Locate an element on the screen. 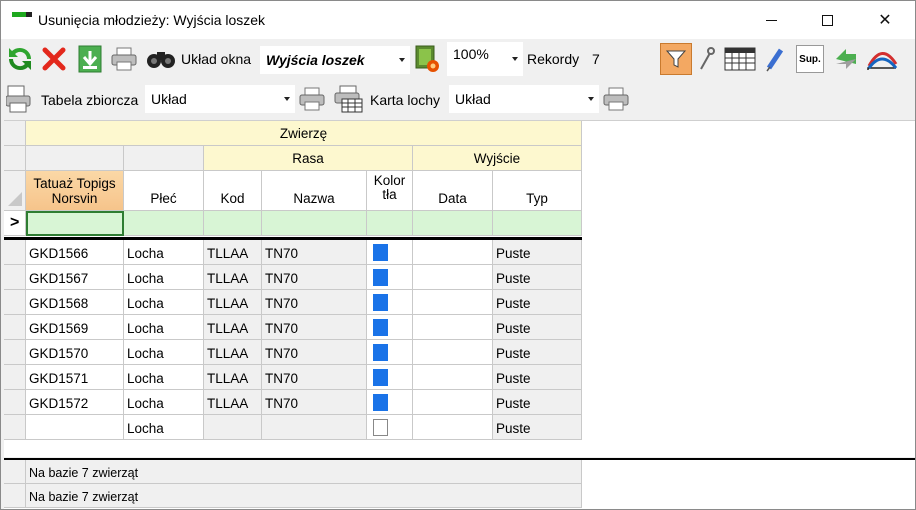  print-button is located at coordinates (124, 59).